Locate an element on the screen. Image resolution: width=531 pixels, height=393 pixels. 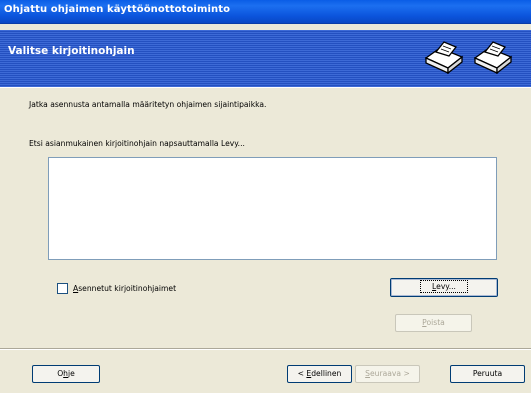
title-bar: Ohjattu ohjaimen käyttöönottotoiminto is located at coordinates (265, 12).